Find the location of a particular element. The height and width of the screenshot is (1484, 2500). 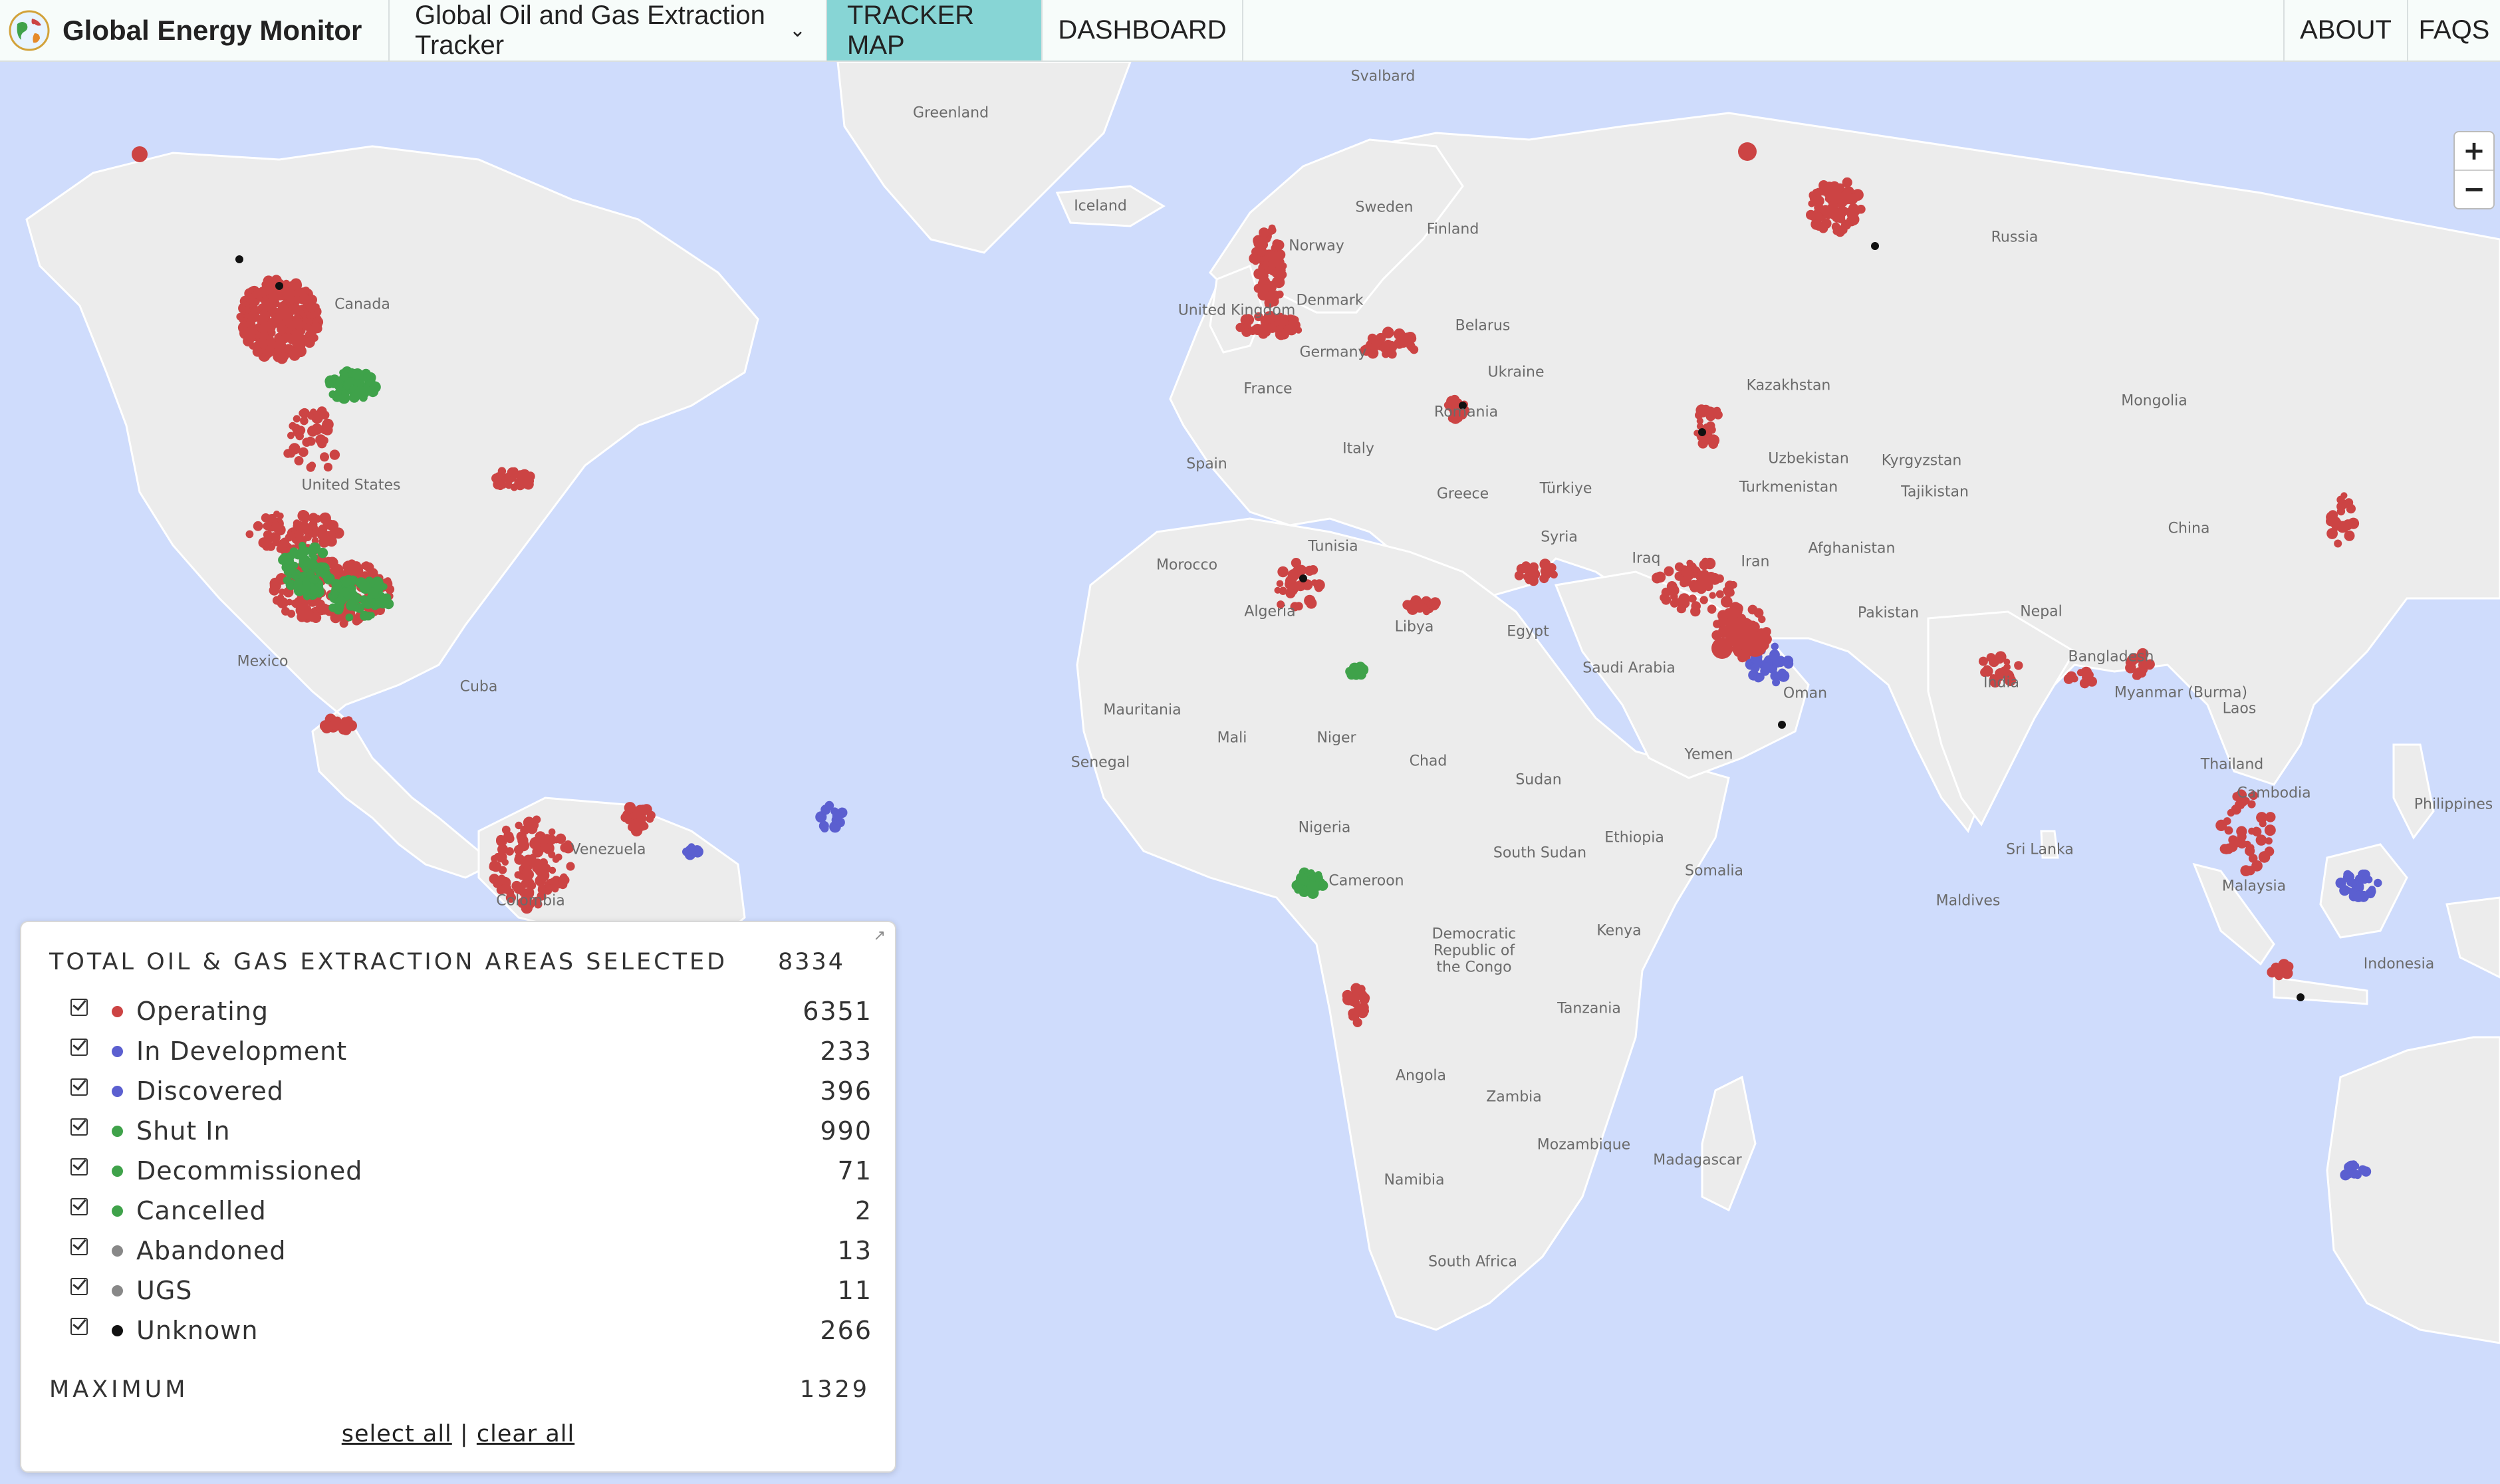

legend-item-label: UGS is located at coordinates (164, 1290).